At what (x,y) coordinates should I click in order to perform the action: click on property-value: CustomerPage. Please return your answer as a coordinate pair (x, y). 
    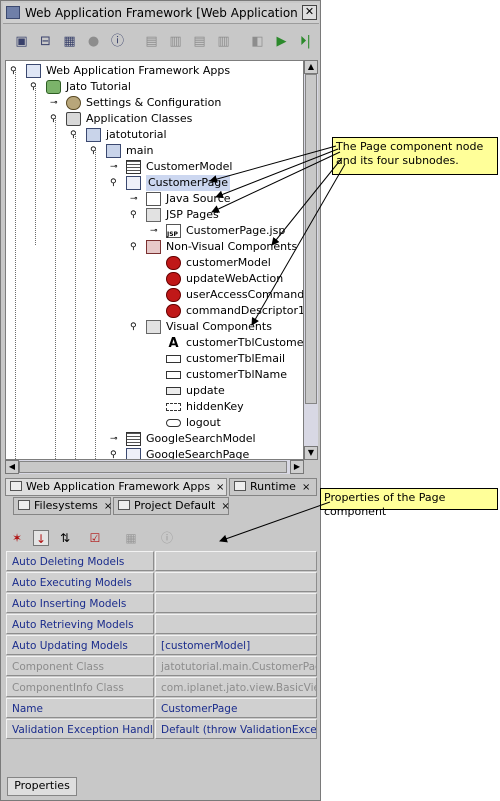
    Looking at the image, I should click on (236, 708).